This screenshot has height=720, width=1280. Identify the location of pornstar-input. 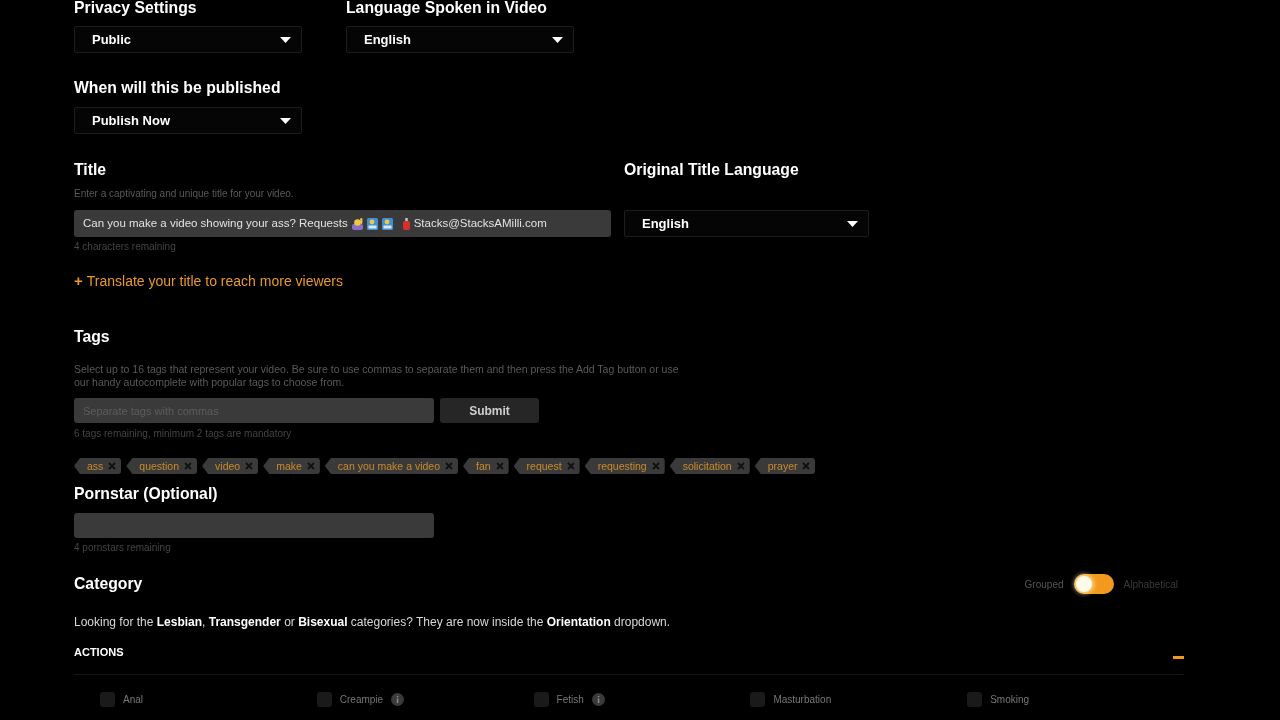
(254, 525).